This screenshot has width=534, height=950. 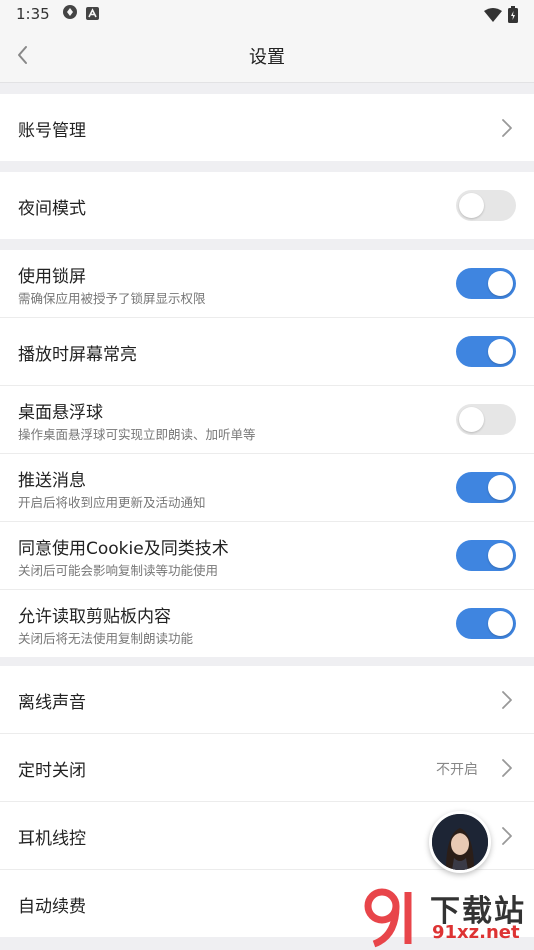 What do you see at coordinates (106, 638) in the screenshot?
I see `clipboard-sub: 关闭后将无法使用复制朗读功能` at bounding box center [106, 638].